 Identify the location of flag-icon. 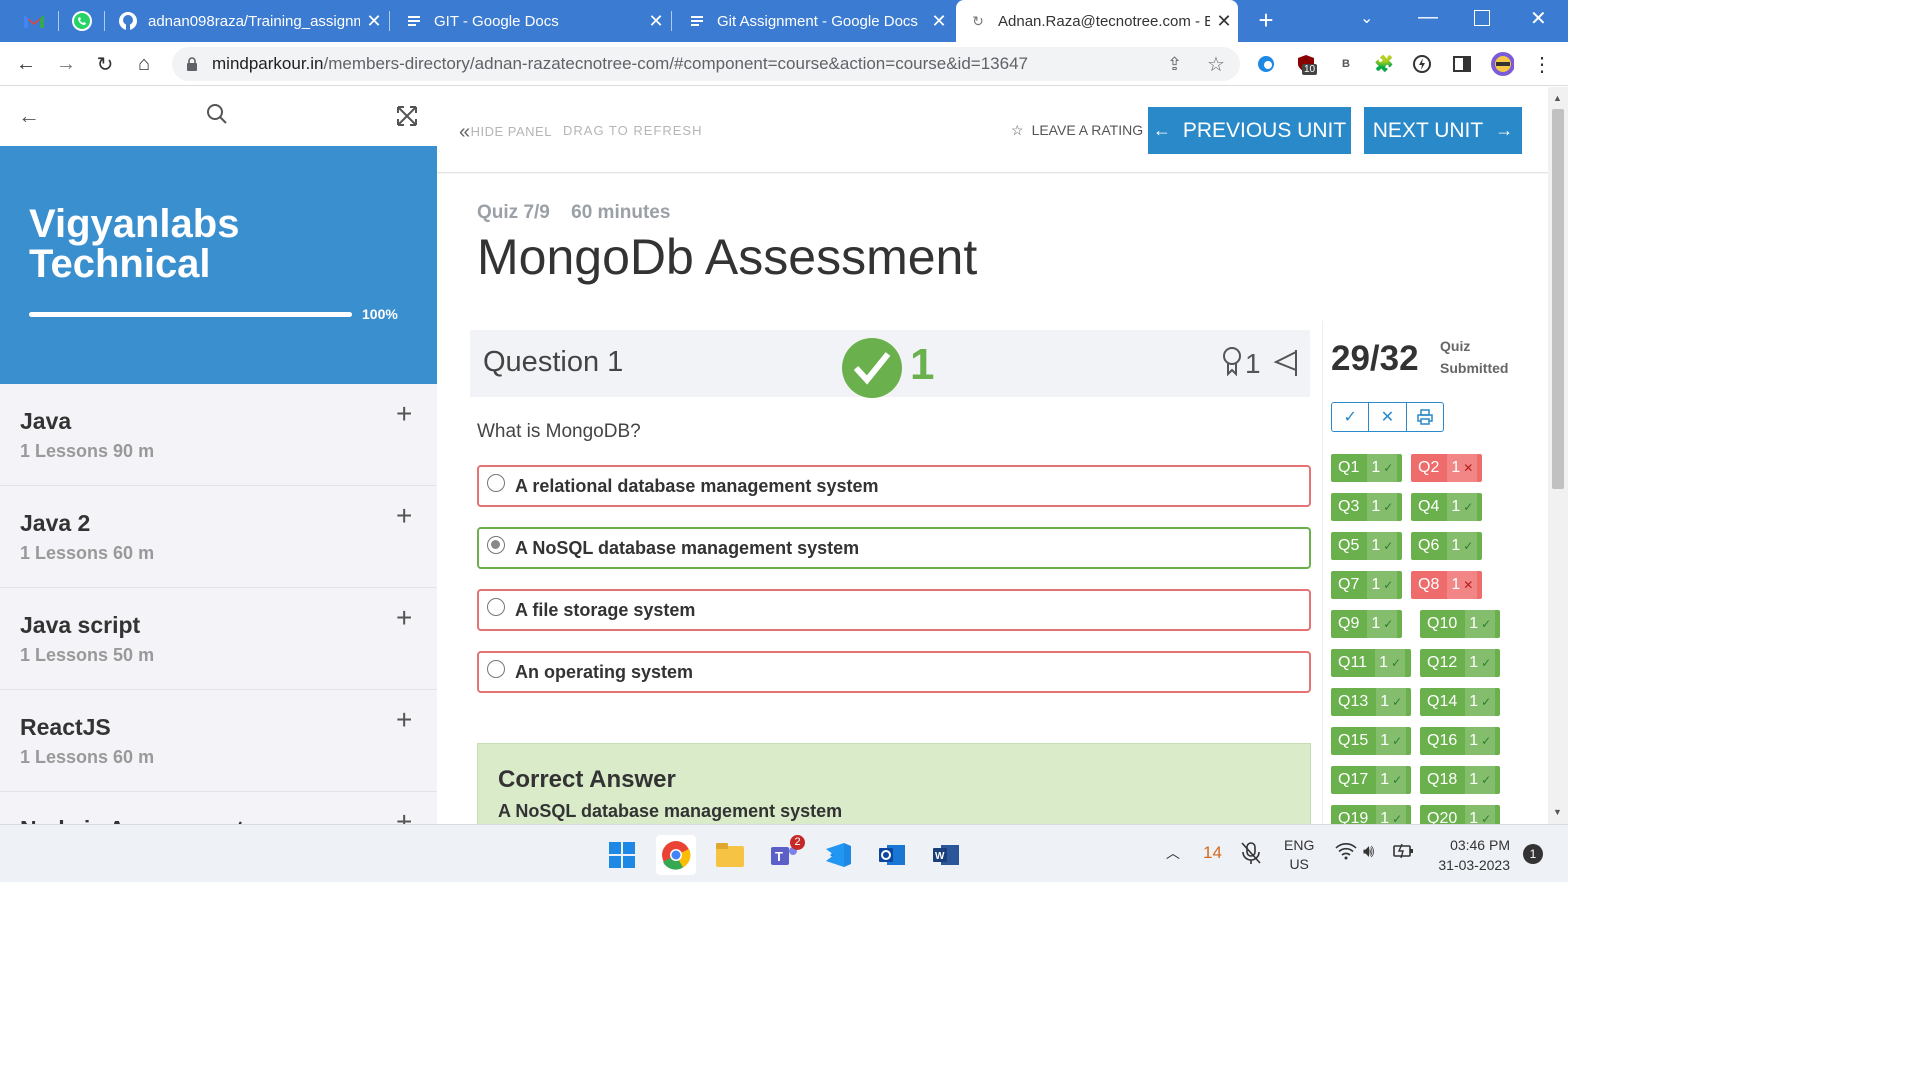
(1286, 365).